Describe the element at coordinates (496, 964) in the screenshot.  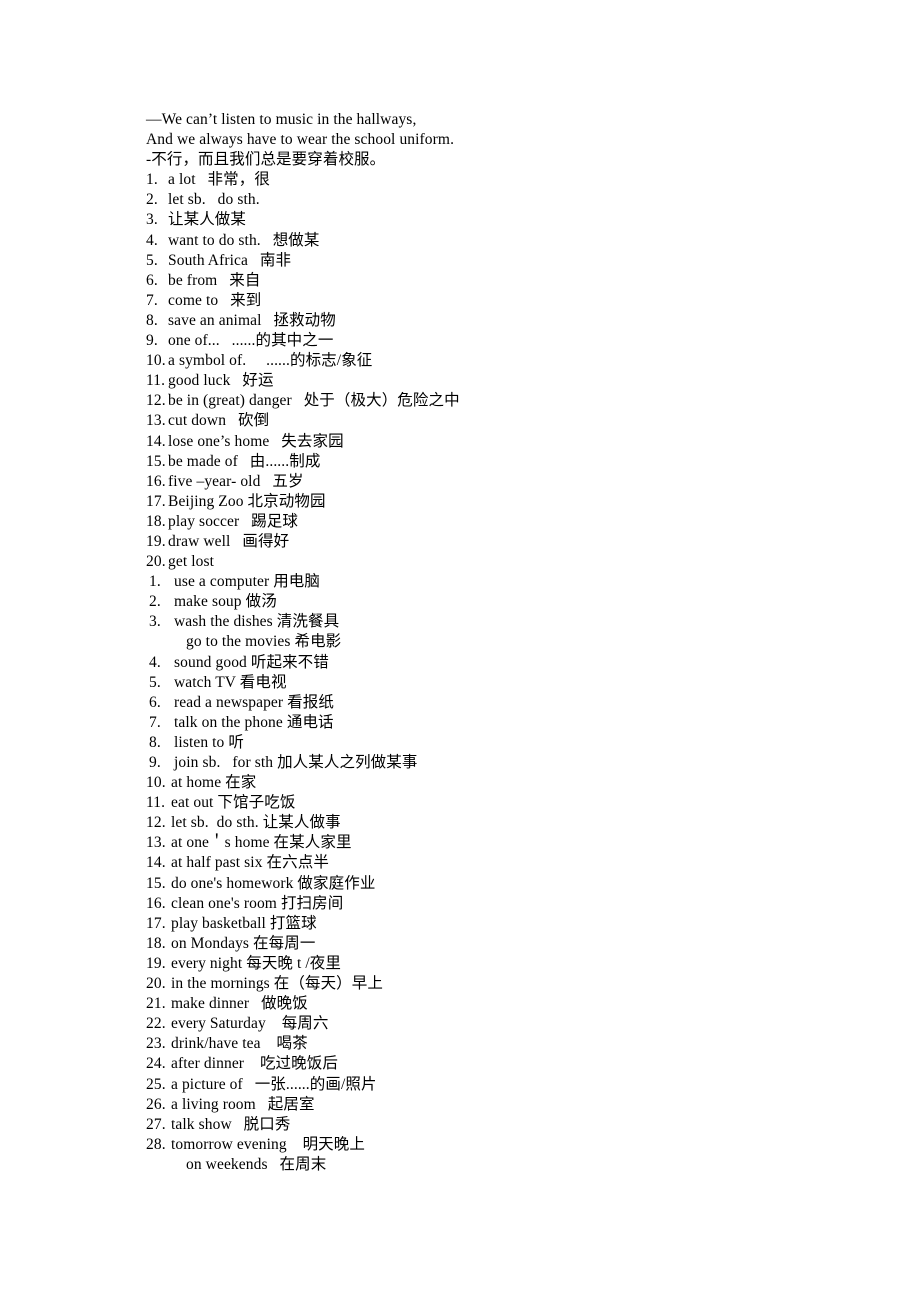
I see `list-item: 19. every night 每天晚 t /夜里` at that location.